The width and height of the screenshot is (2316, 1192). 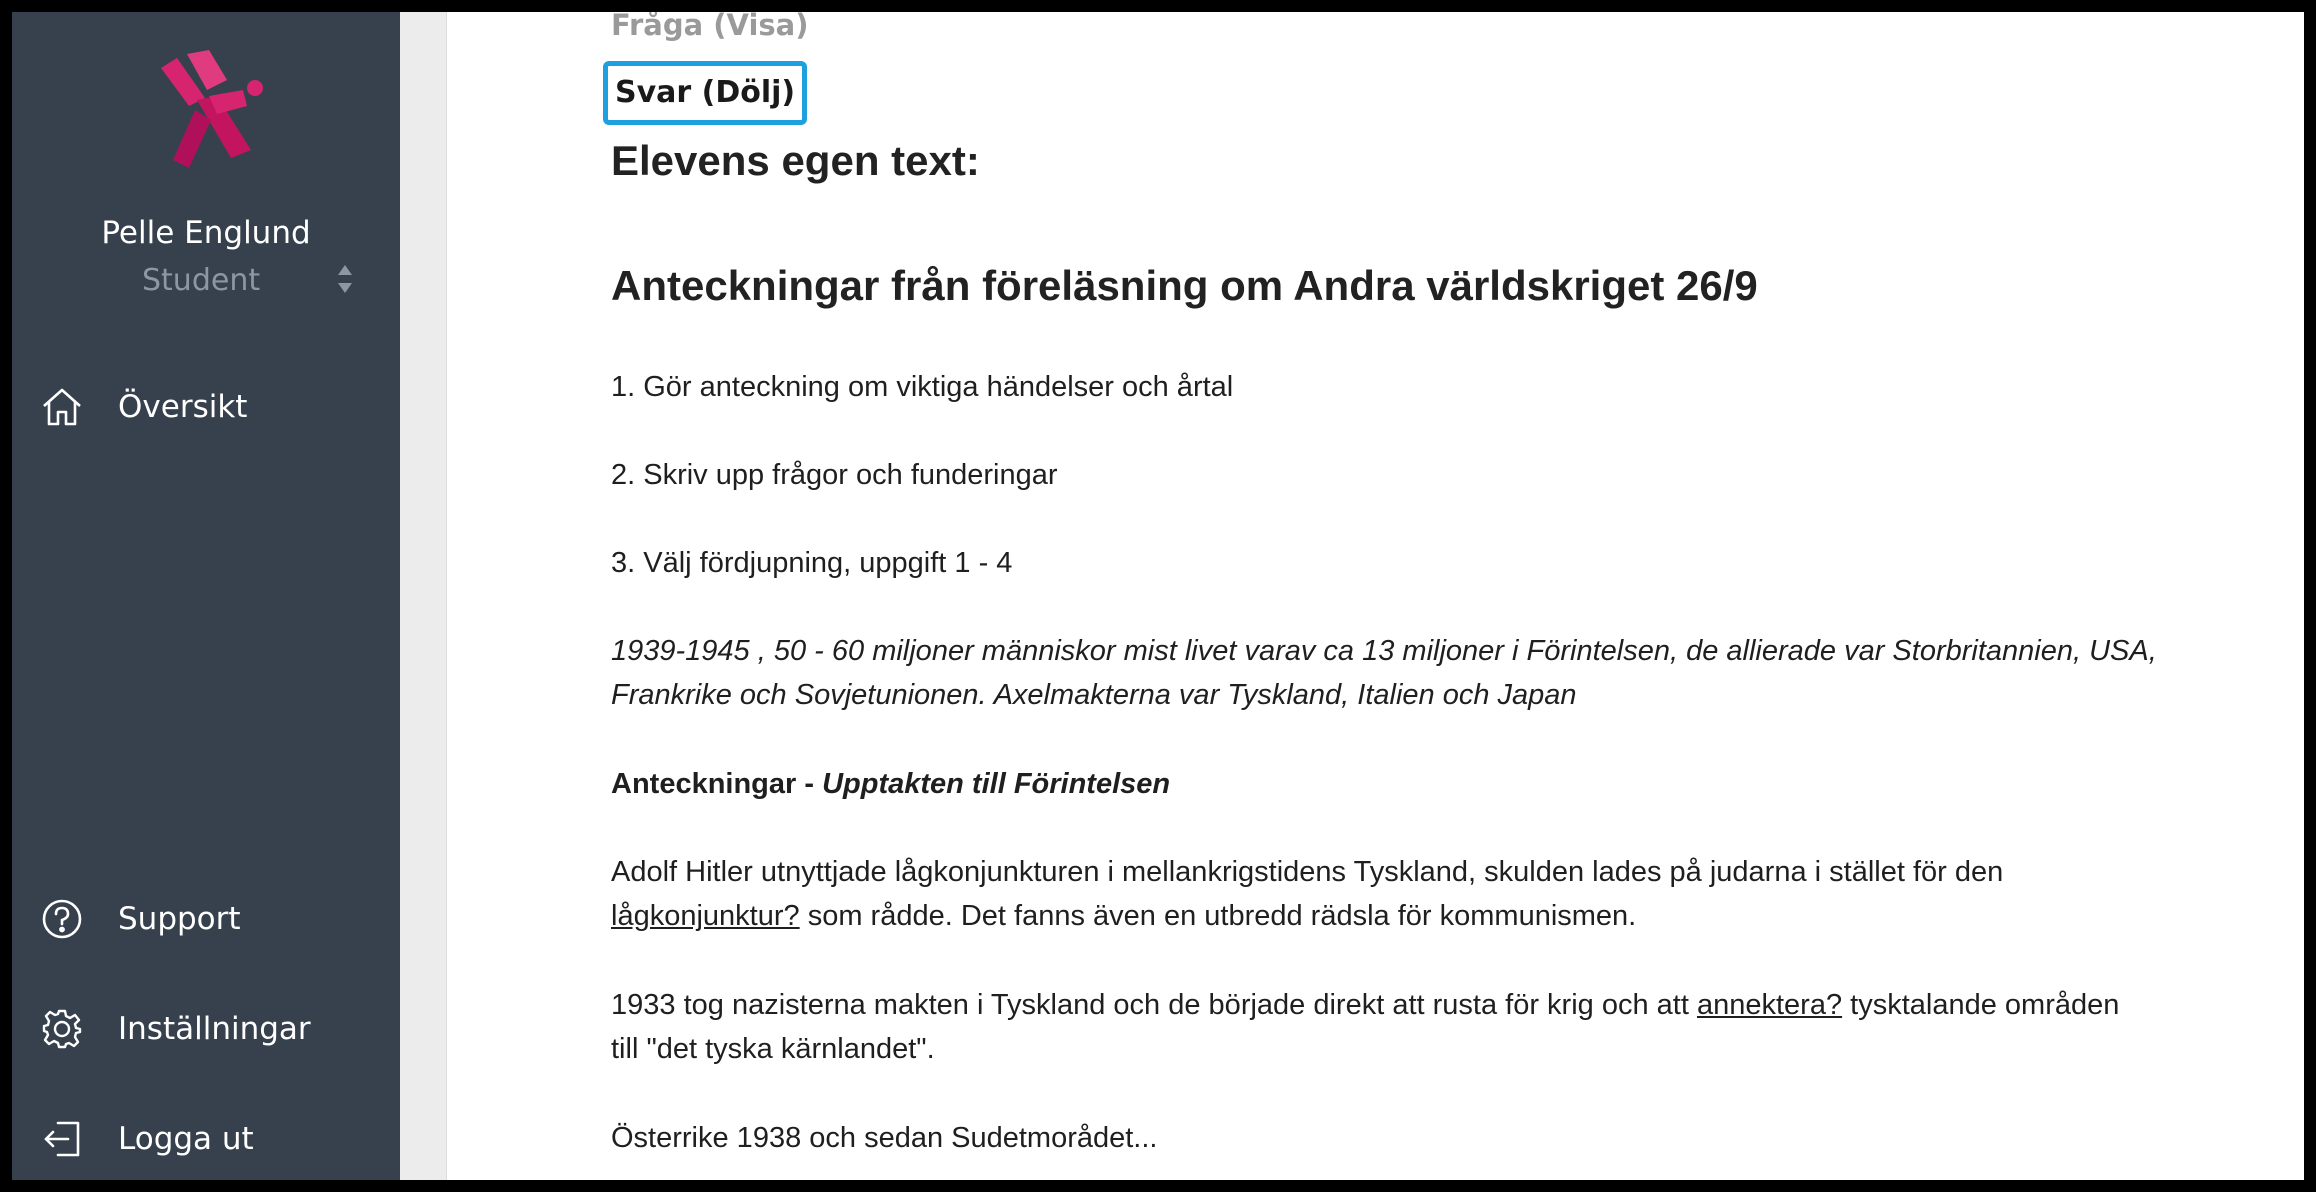 What do you see at coordinates (345, 279) in the screenshot?
I see `role-switch-icon` at bounding box center [345, 279].